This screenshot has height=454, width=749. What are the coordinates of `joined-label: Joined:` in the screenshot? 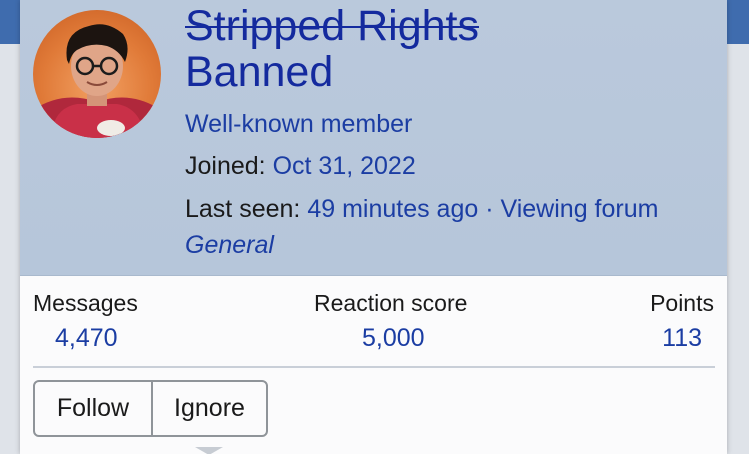 It's located at (225, 166).